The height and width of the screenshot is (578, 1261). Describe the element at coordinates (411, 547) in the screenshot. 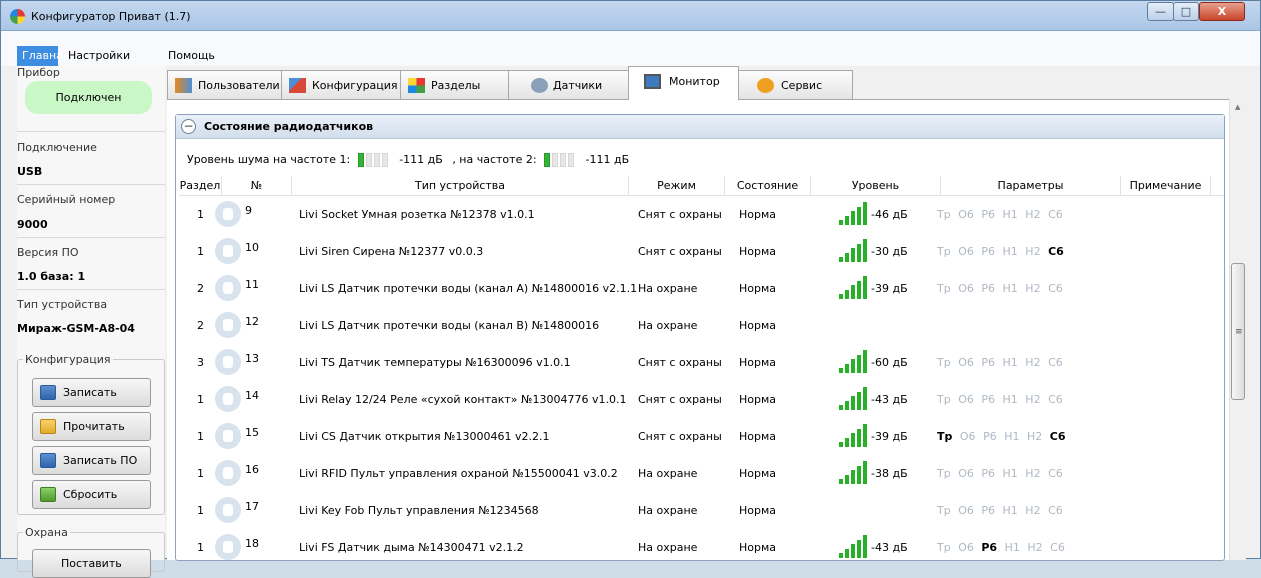

I see `row-device-type: Livi FS Датчик дыма №14300471 v2.1.2` at that location.